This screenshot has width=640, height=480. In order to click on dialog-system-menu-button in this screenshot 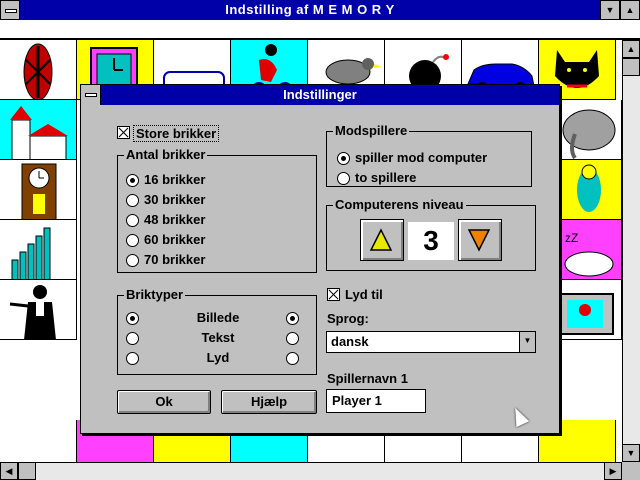, I will do `click(91, 95)`.